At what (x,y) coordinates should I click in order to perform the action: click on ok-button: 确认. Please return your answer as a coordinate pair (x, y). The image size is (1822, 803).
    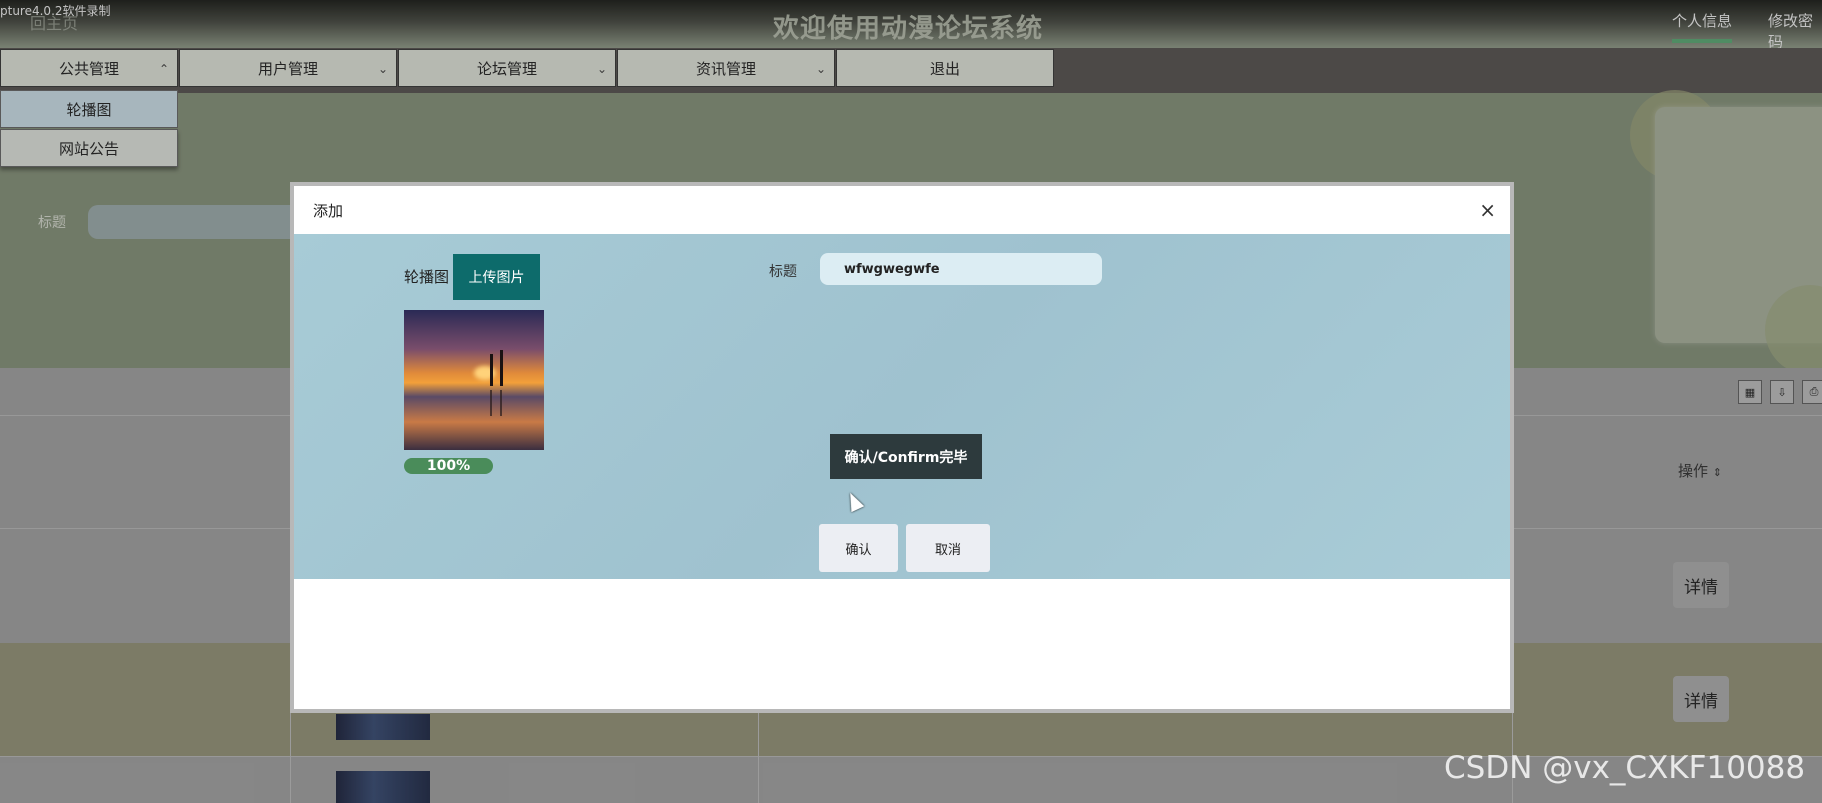
    Looking at the image, I should click on (858, 548).